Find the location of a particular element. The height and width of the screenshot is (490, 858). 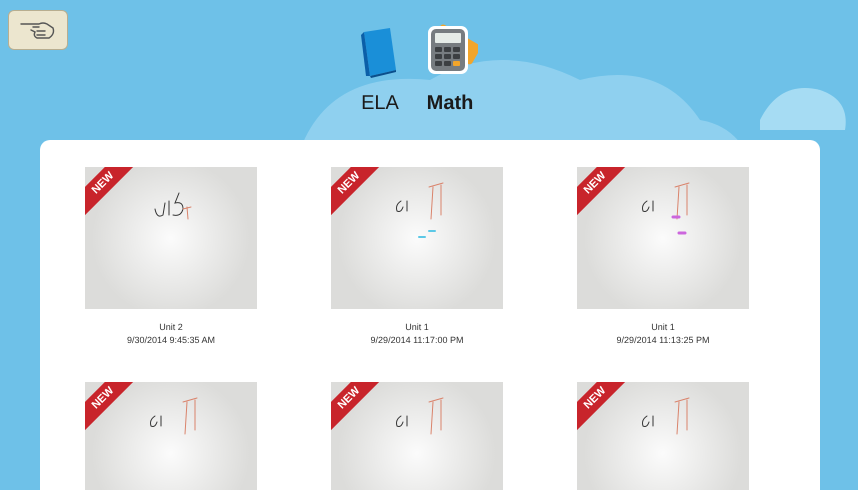

back-button is located at coordinates (38, 30).